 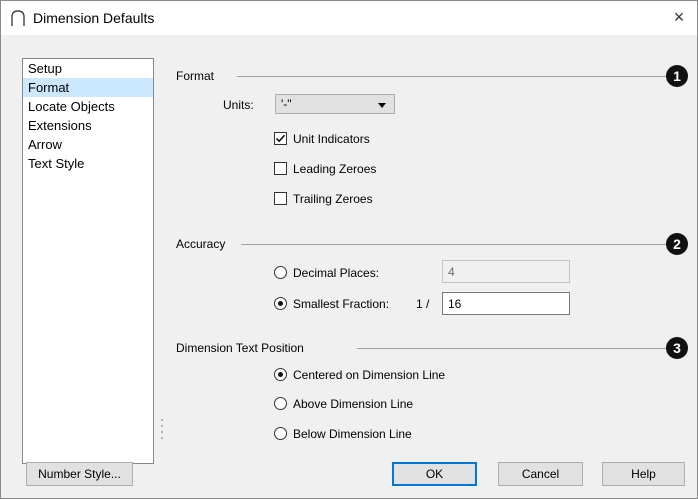 I want to click on units-label: Units:, so click(x=238, y=105).